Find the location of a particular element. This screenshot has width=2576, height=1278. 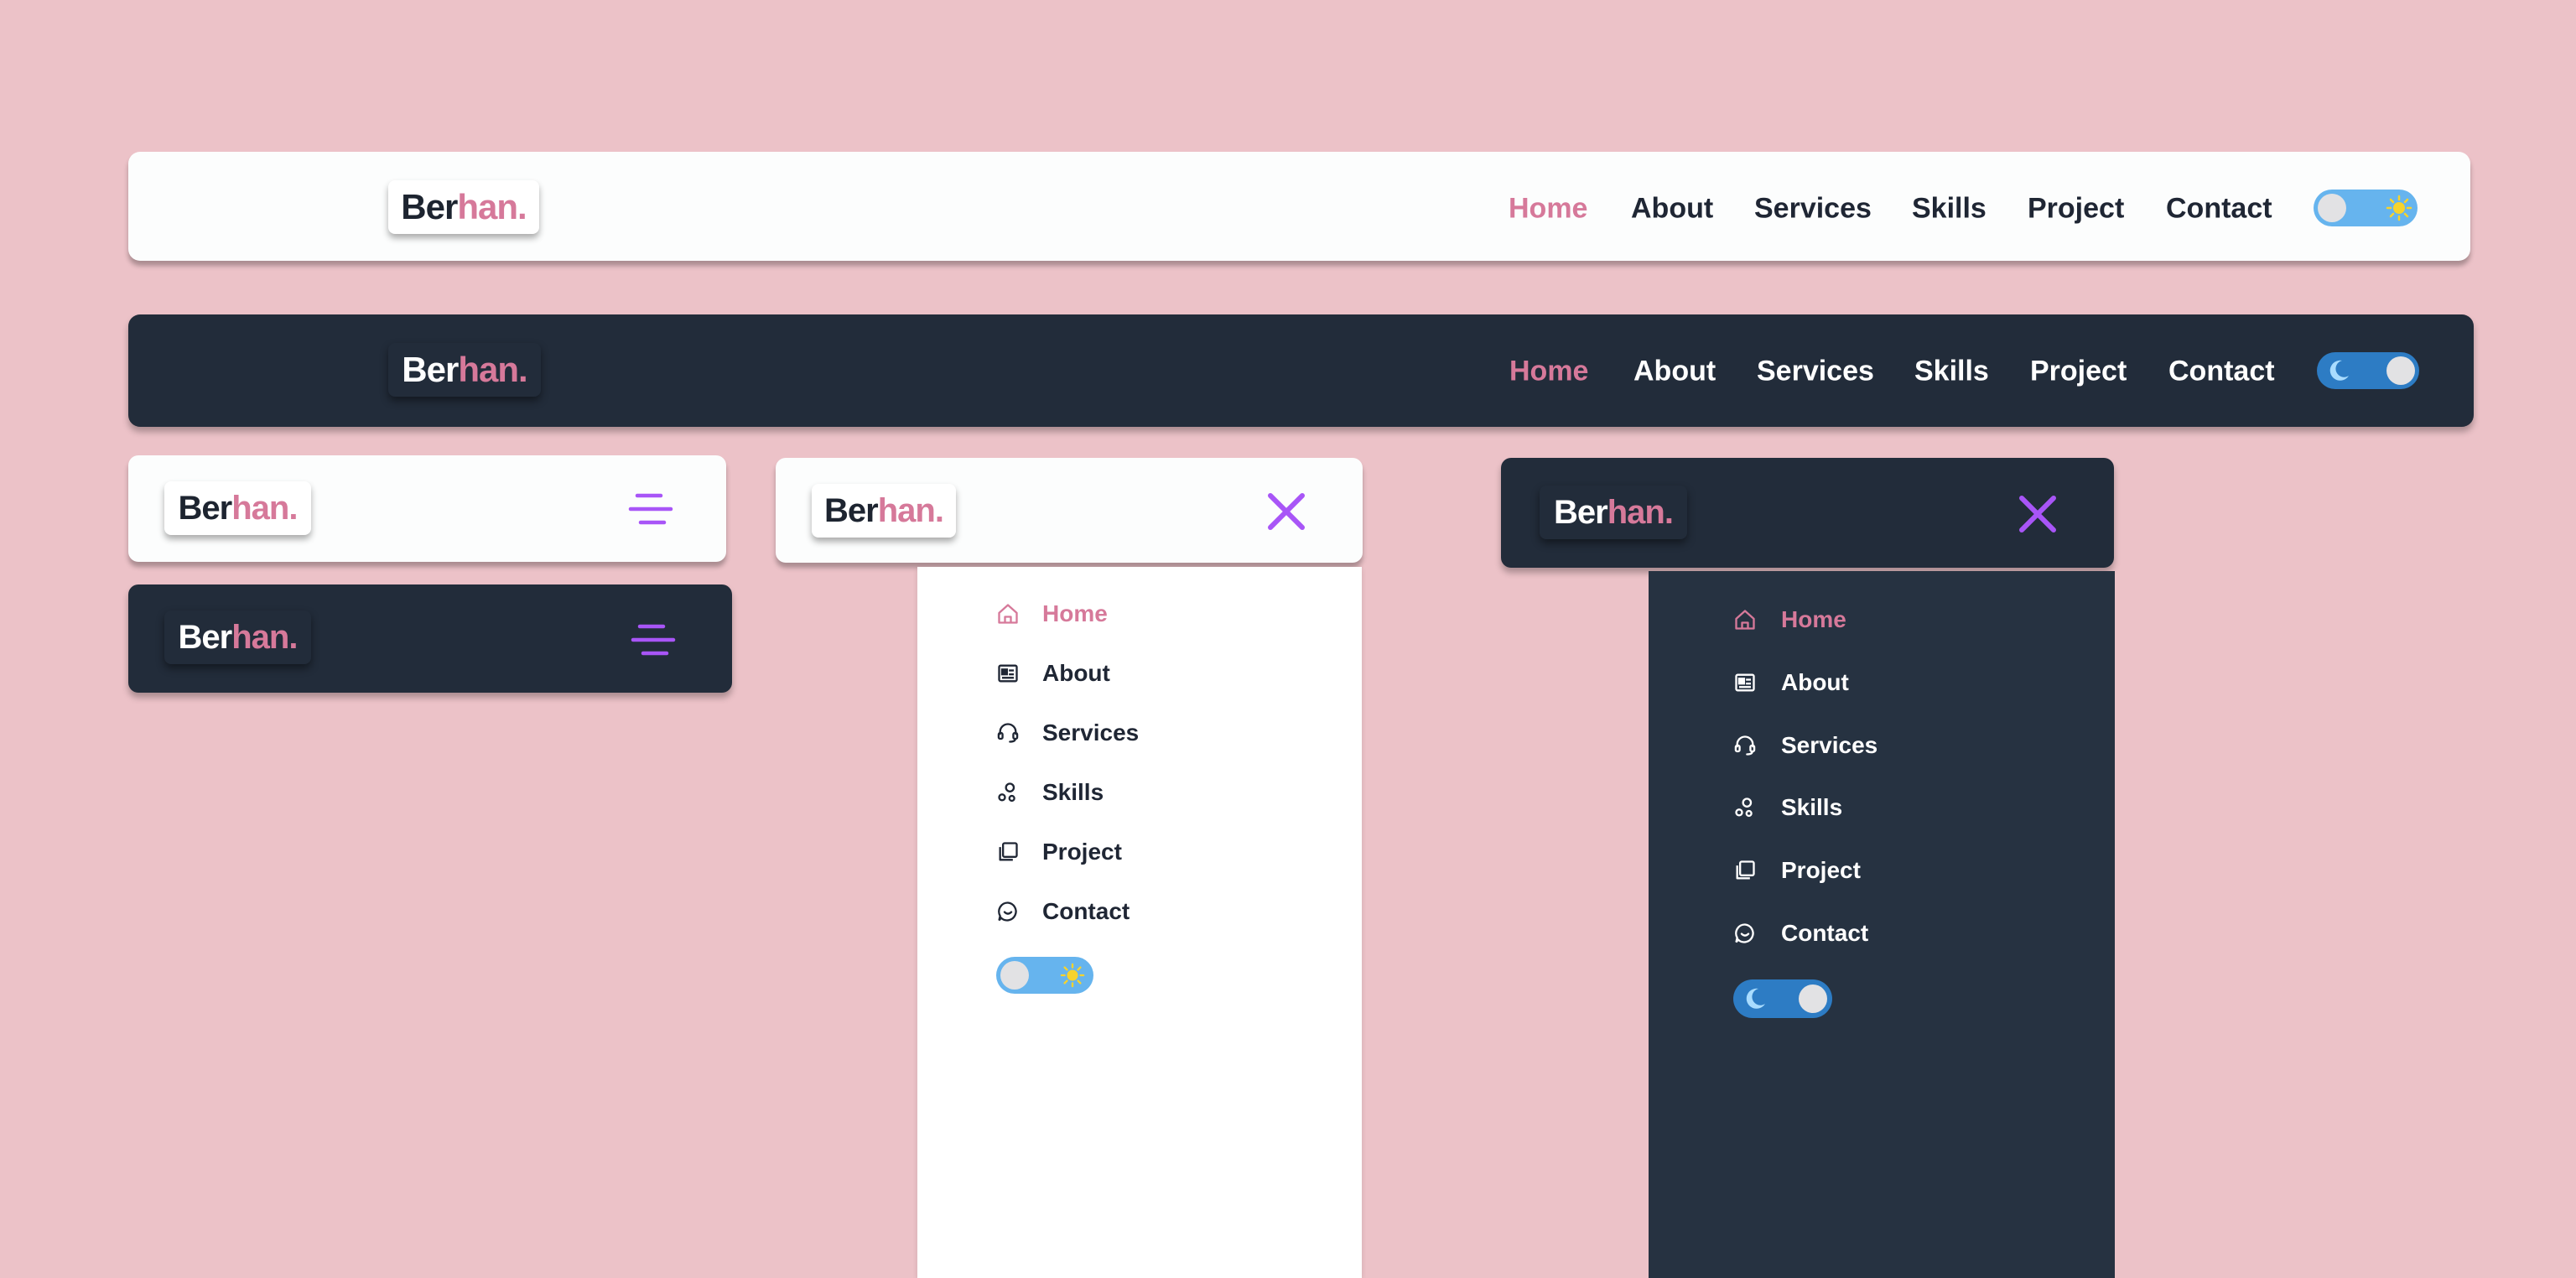

mobile-navbar-light-open: Ber han. is located at coordinates (1069, 510).